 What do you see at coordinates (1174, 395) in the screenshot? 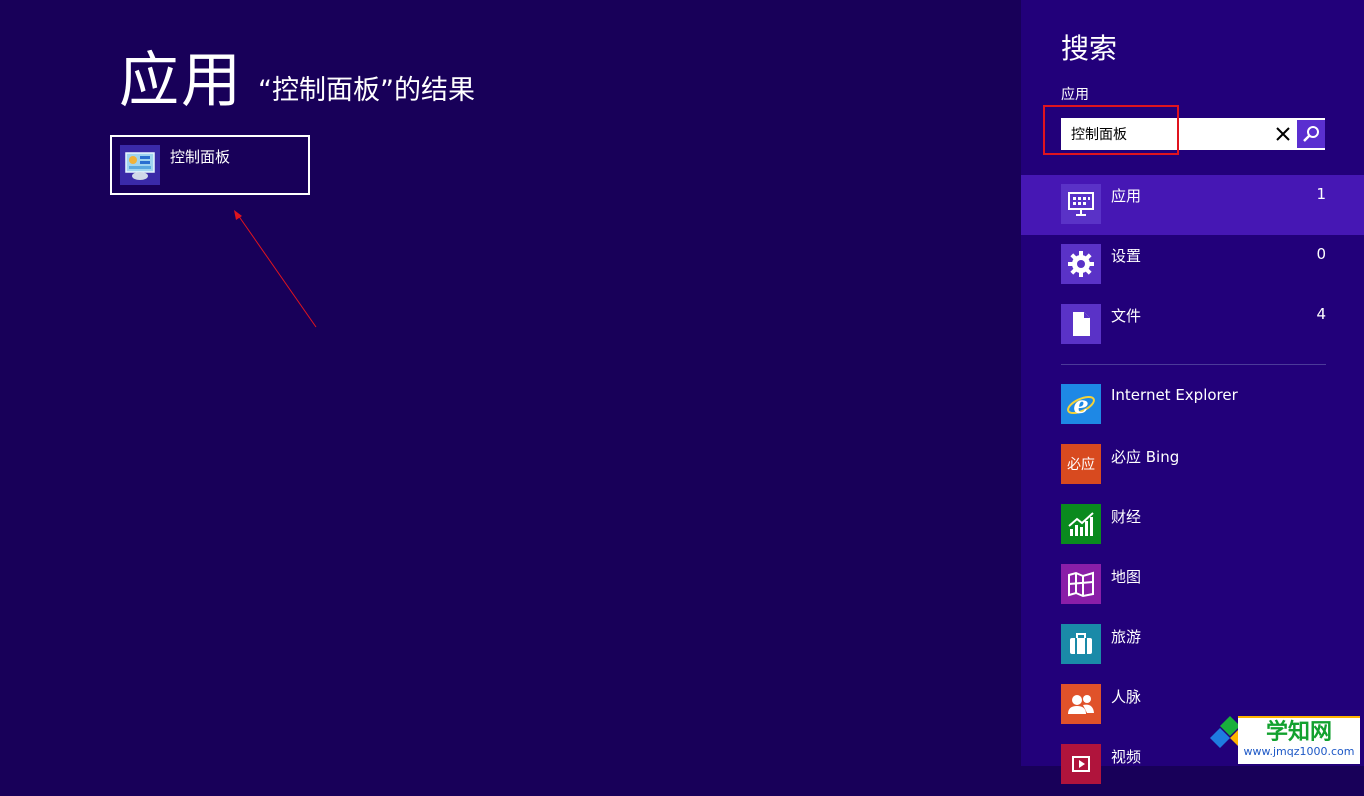
I see `app-label: Internet Explorer` at bounding box center [1174, 395].